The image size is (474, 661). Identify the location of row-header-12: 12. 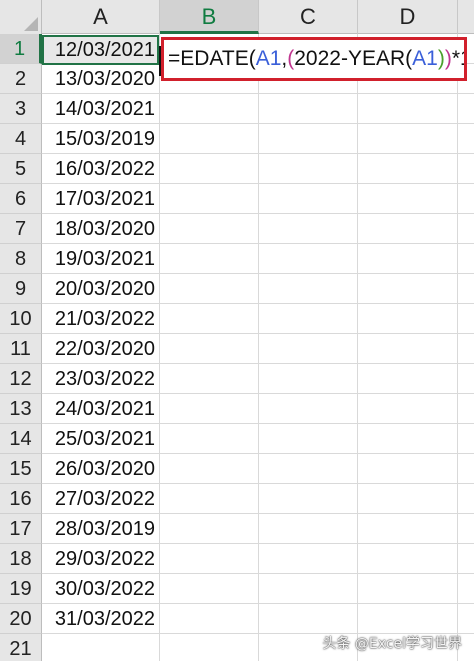
(21, 379).